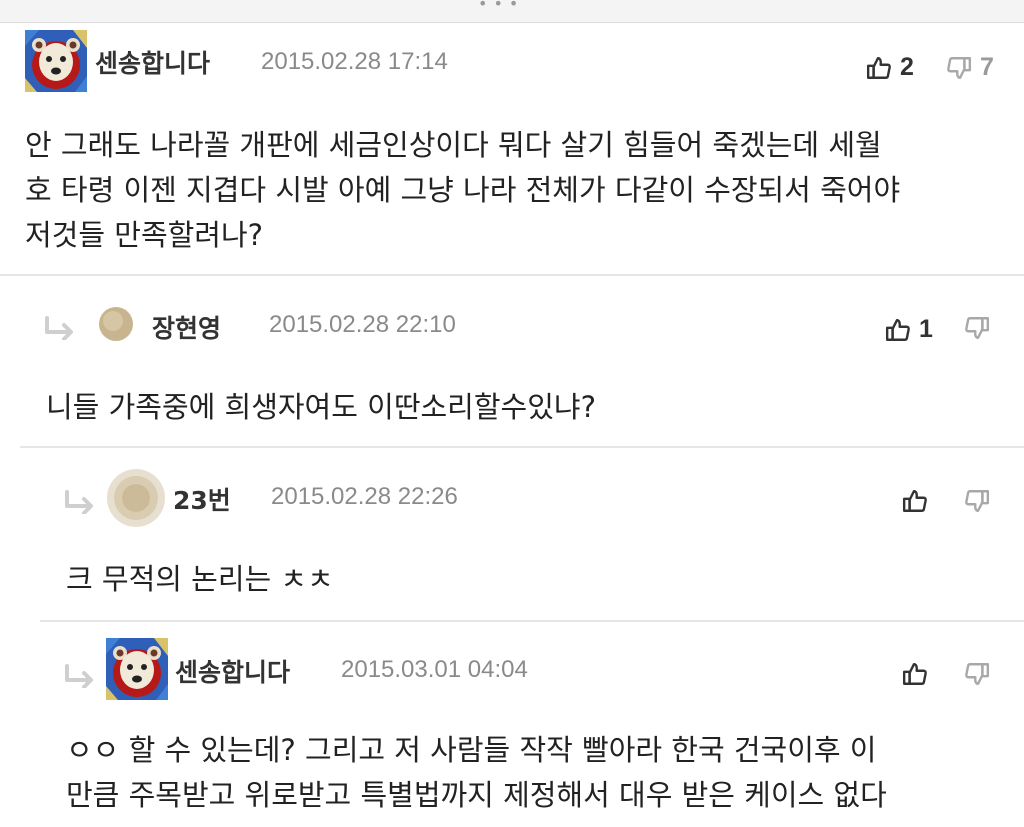  Describe the element at coordinates (202, 499) in the screenshot. I see `username: 23번` at that location.